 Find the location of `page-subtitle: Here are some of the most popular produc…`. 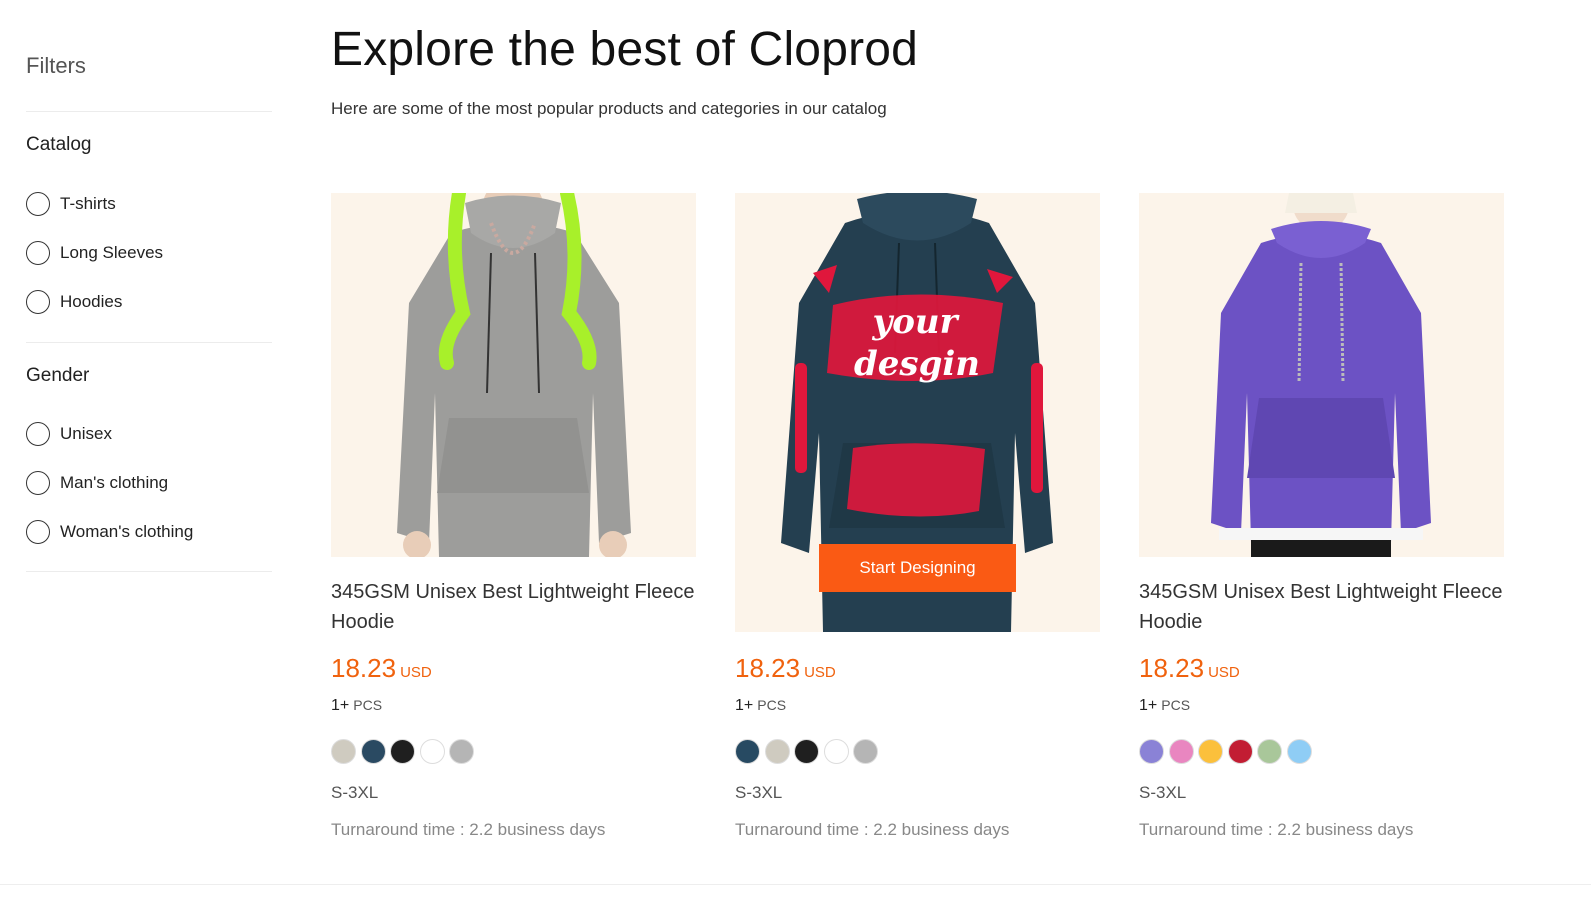

page-subtitle: Here are some of the most popular produc… is located at coordinates (609, 108).